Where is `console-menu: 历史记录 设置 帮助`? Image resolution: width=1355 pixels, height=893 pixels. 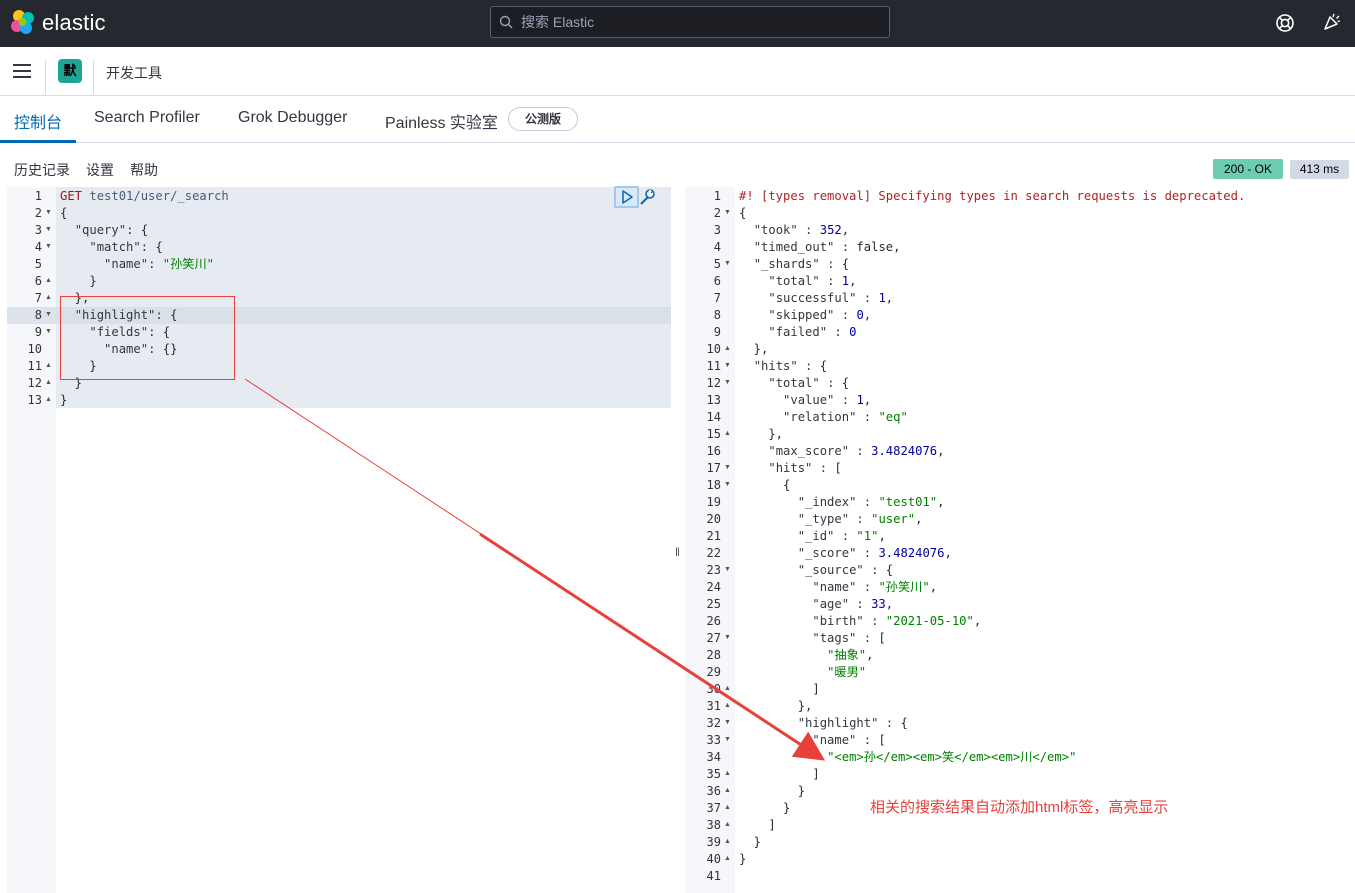 console-menu: 历史记录 设置 帮助 is located at coordinates (677, 165).